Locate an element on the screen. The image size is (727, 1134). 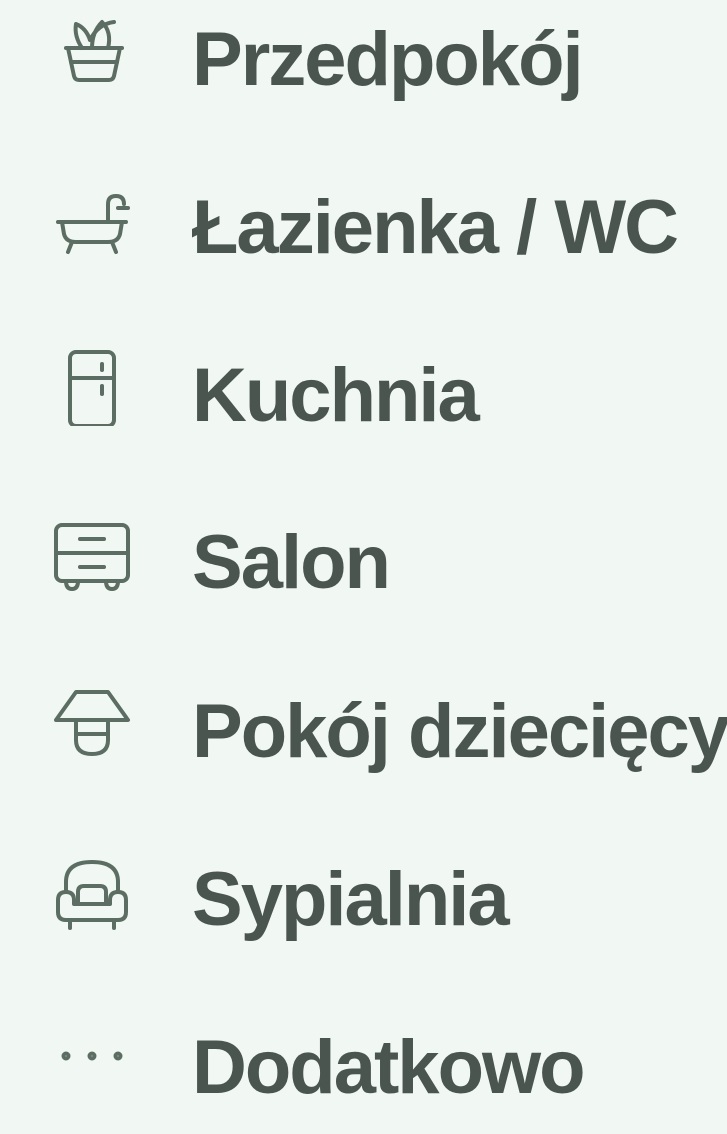
menu-item-dodatkowo: Dodatkowo is located at coordinates (363, 1064).